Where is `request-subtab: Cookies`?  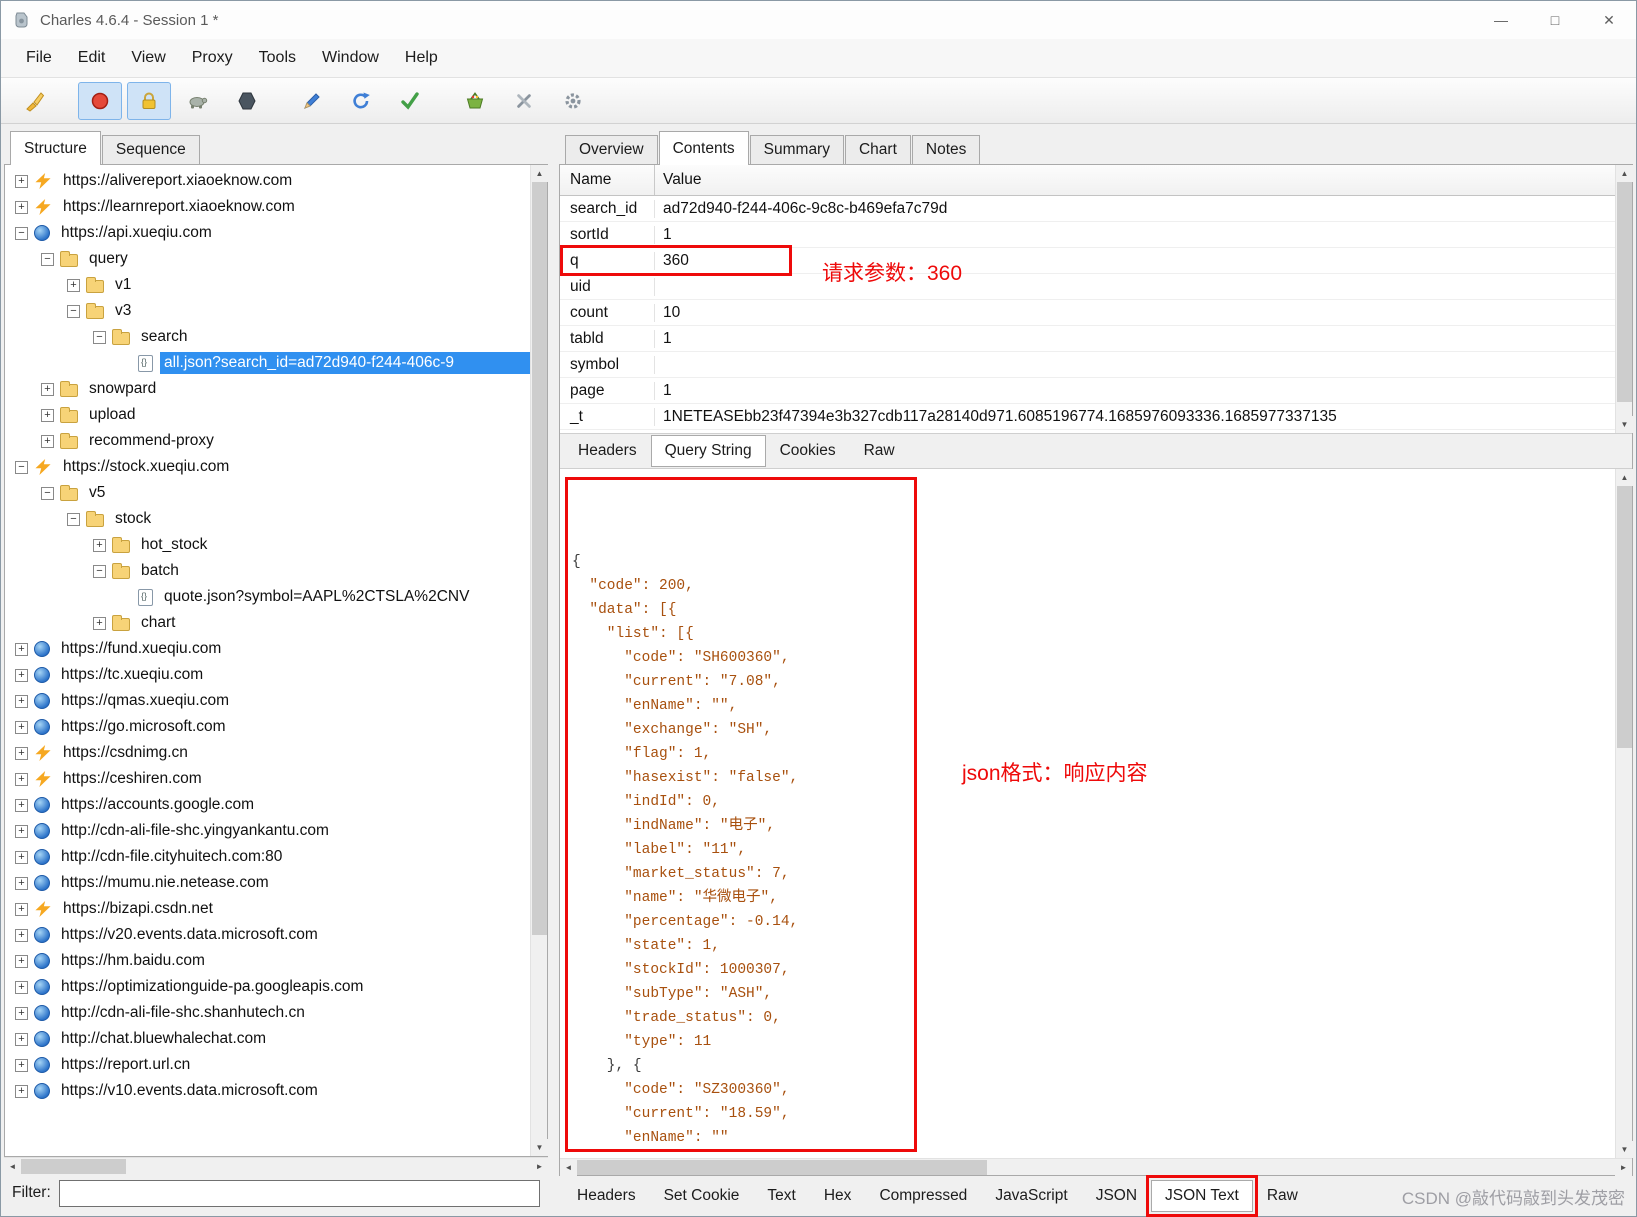 request-subtab: Cookies is located at coordinates (808, 451).